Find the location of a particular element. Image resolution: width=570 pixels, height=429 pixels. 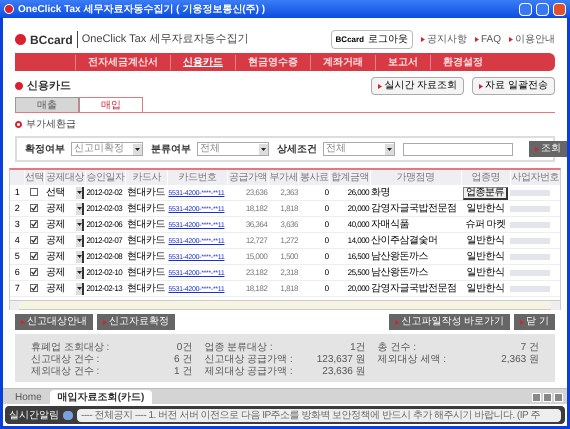

column-header: 업종명 is located at coordinates (485, 177).